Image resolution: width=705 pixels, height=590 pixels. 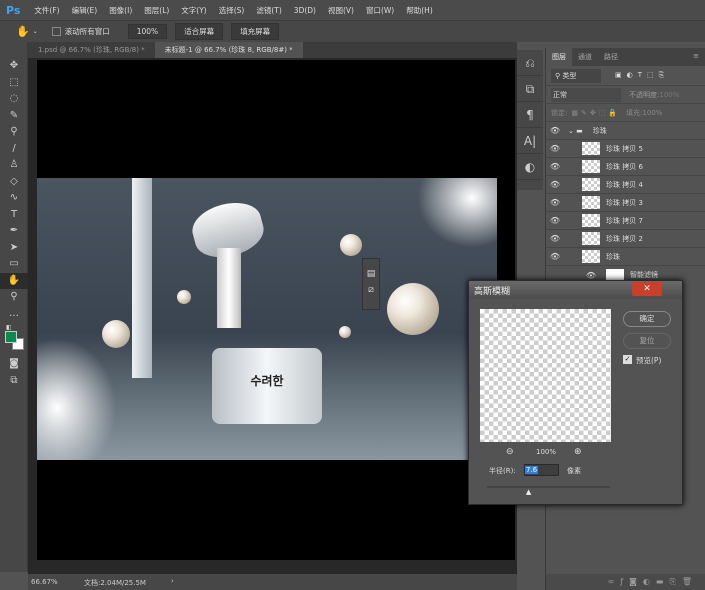 I want to click on tab-layers: 图层, so click(x=559, y=57).